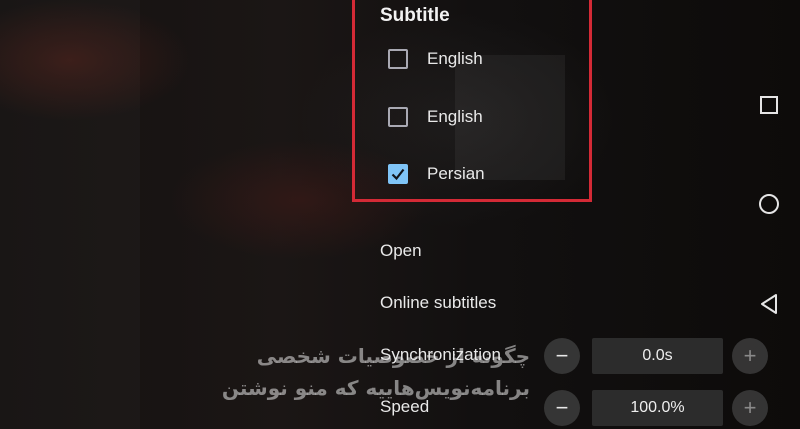 This screenshot has height=429, width=800. I want to click on subtitle-panel-title: Subtitle, so click(415, 15).